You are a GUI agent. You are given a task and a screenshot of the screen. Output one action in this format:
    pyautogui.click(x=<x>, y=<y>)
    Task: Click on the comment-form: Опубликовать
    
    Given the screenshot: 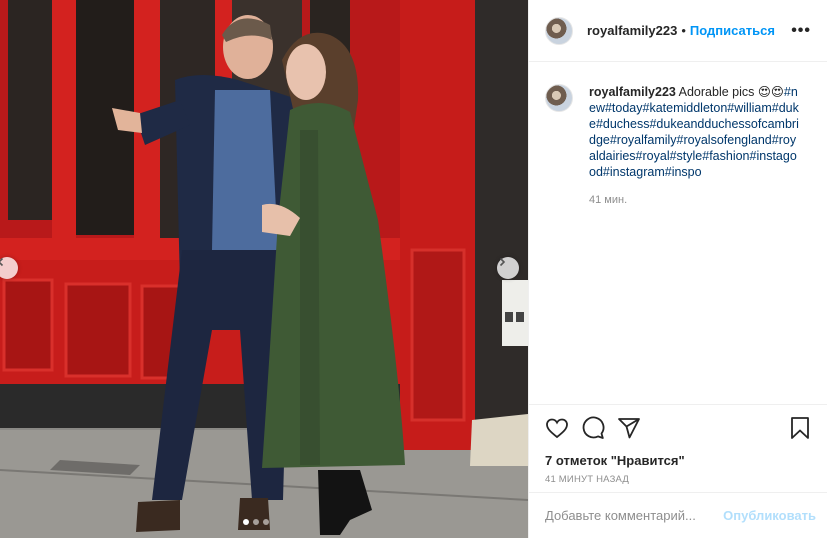 What is the action you would take?
    pyautogui.click(x=678, y=515)
    